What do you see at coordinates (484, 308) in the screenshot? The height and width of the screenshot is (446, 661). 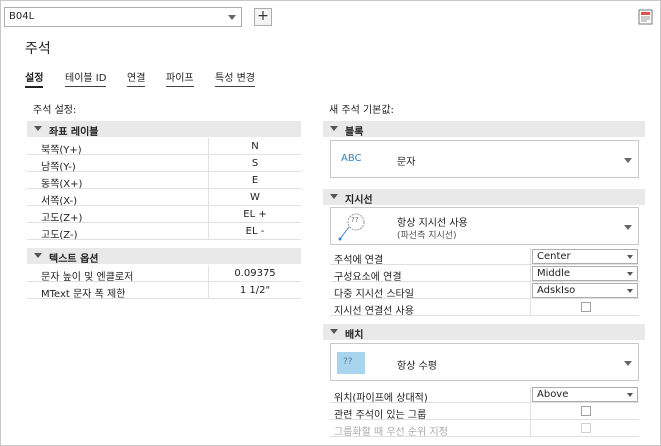 I see `table-row: 지시선 연결선 사용` at bounding box center [484, 308].